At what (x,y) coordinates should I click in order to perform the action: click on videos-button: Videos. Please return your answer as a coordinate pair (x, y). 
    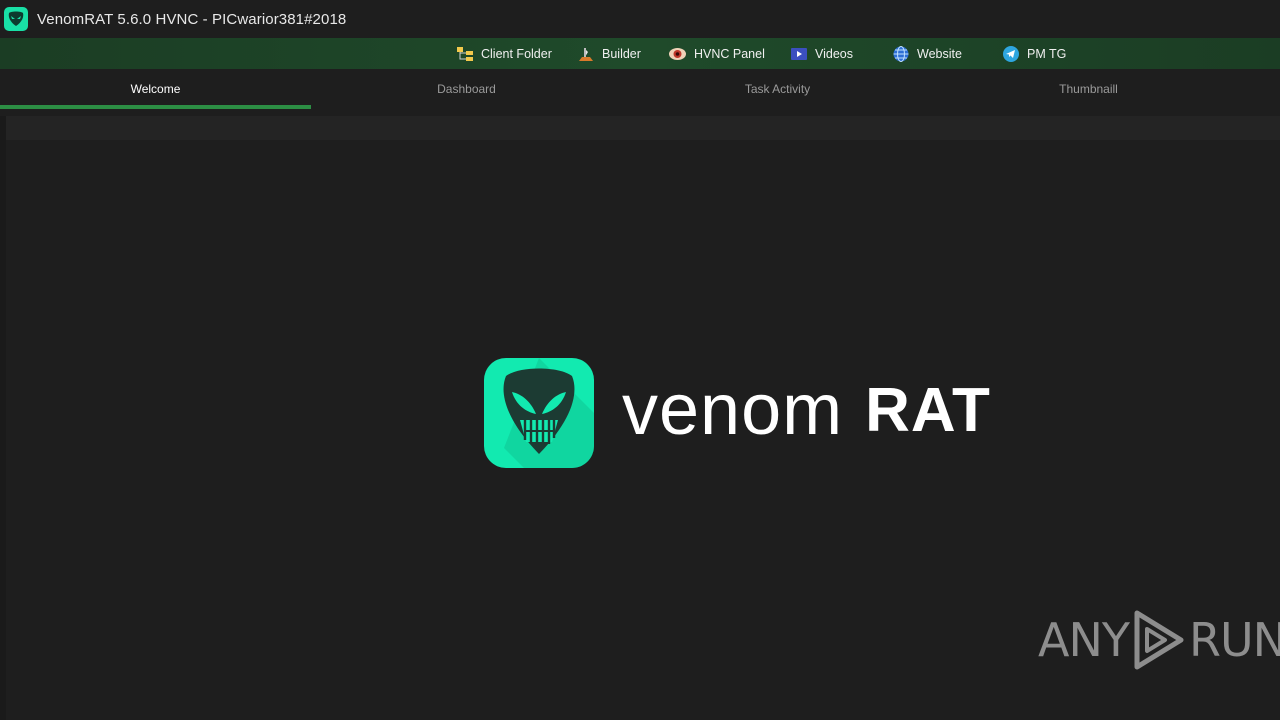
    Looking at the image, I should click on (821, 53).